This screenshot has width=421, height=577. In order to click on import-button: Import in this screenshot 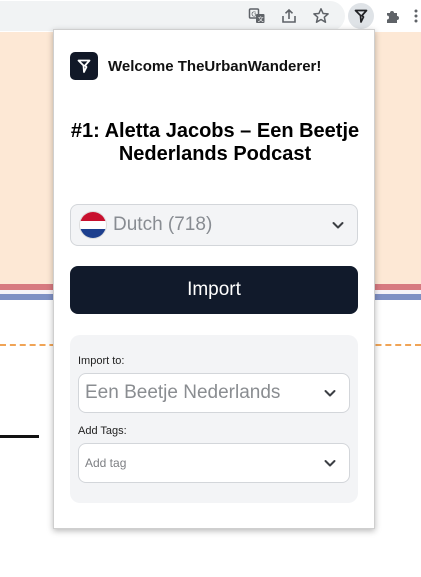, I will do `click(214, 290)`.